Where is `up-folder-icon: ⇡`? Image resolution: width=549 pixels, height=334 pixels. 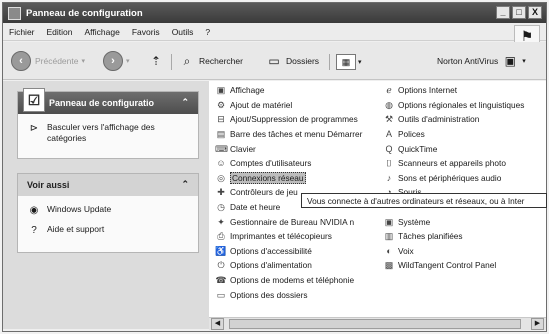 up-folder-icon: ⇡ is located at coordinates (156, 61).